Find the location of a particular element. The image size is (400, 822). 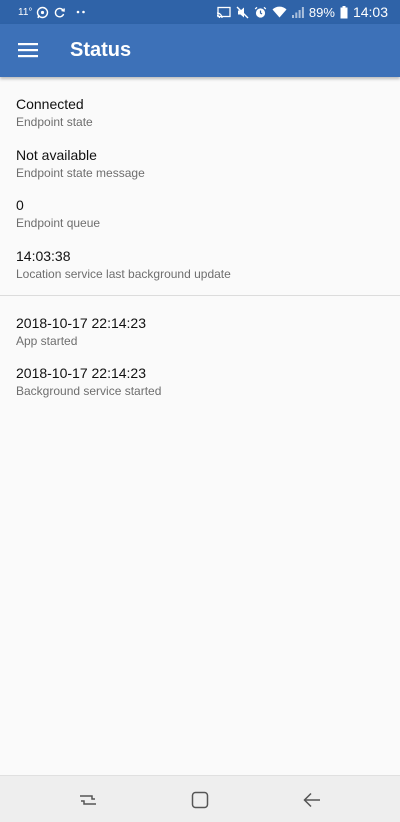

mute-icon is located at coordinates (242, 12).